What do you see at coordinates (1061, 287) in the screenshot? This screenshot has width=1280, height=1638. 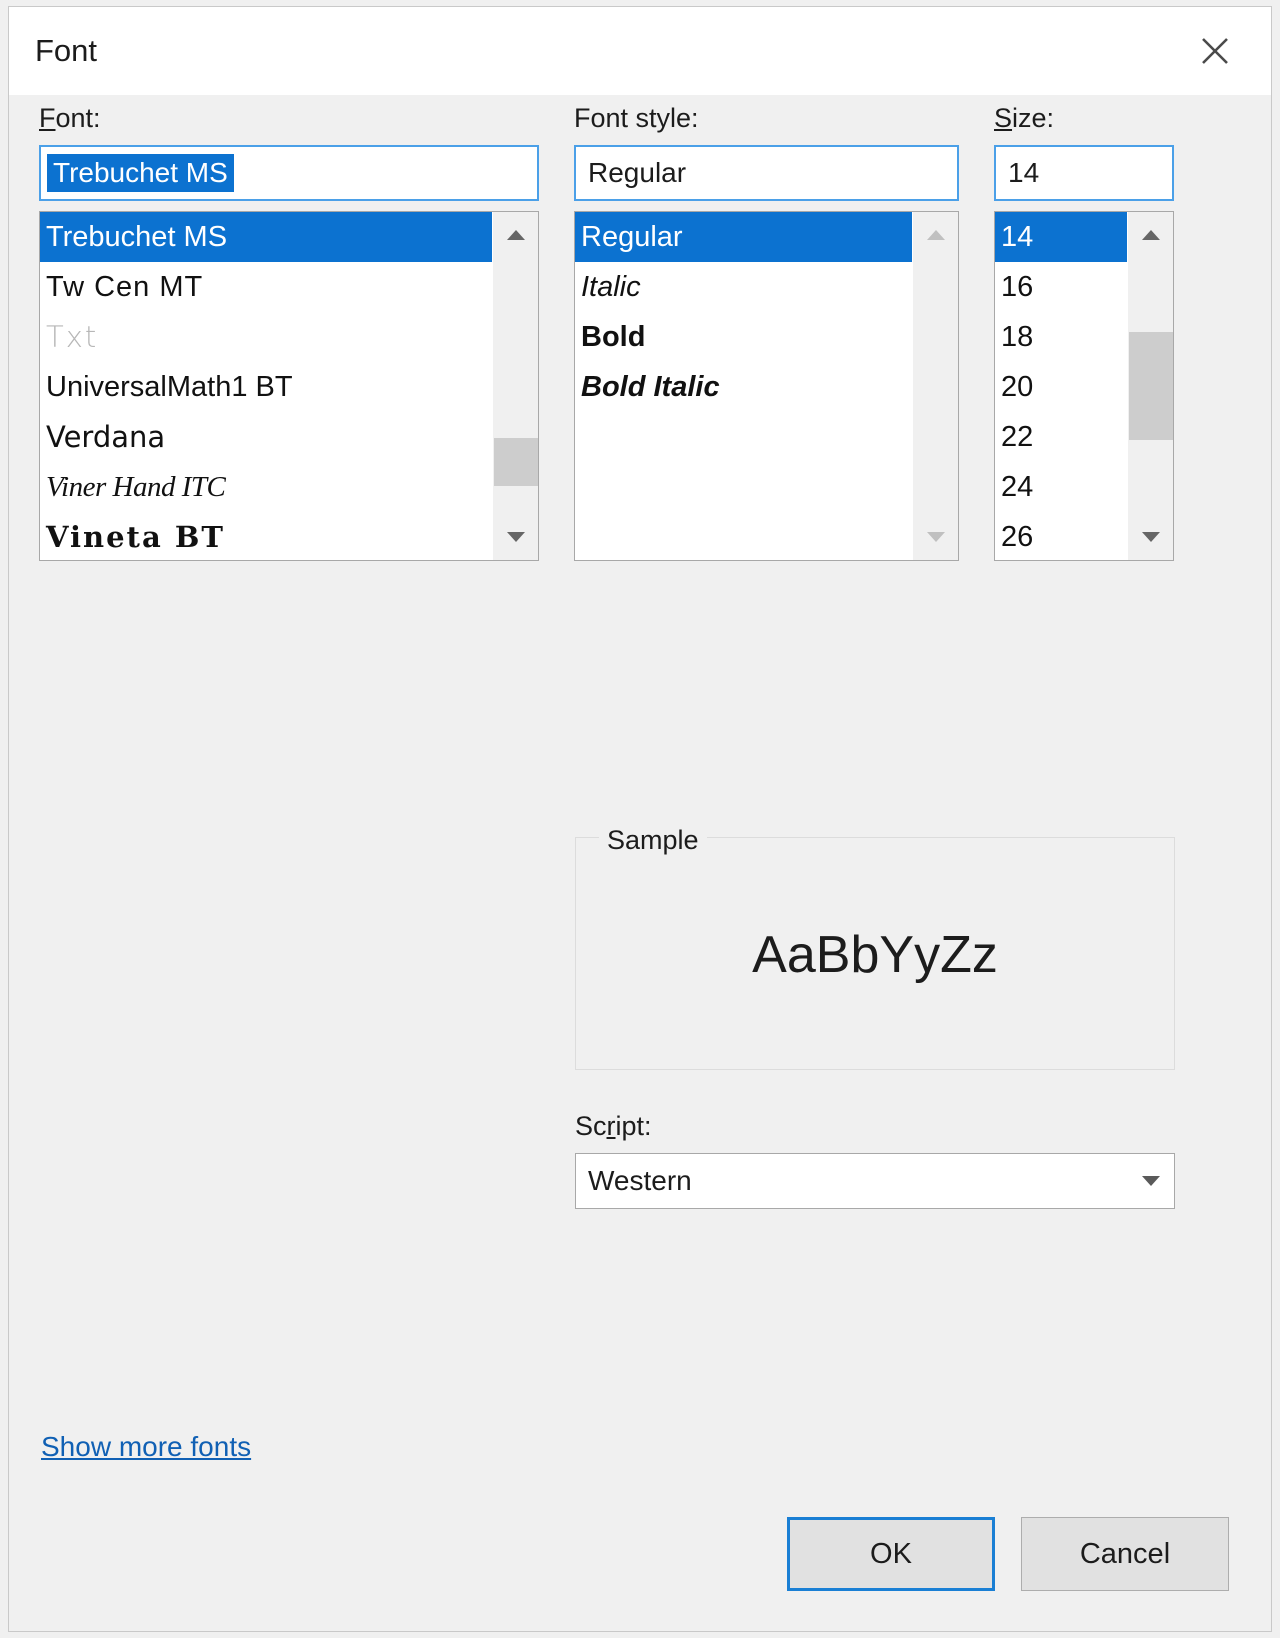 I see `list-item: 16` at bounding box center [1061, 287].